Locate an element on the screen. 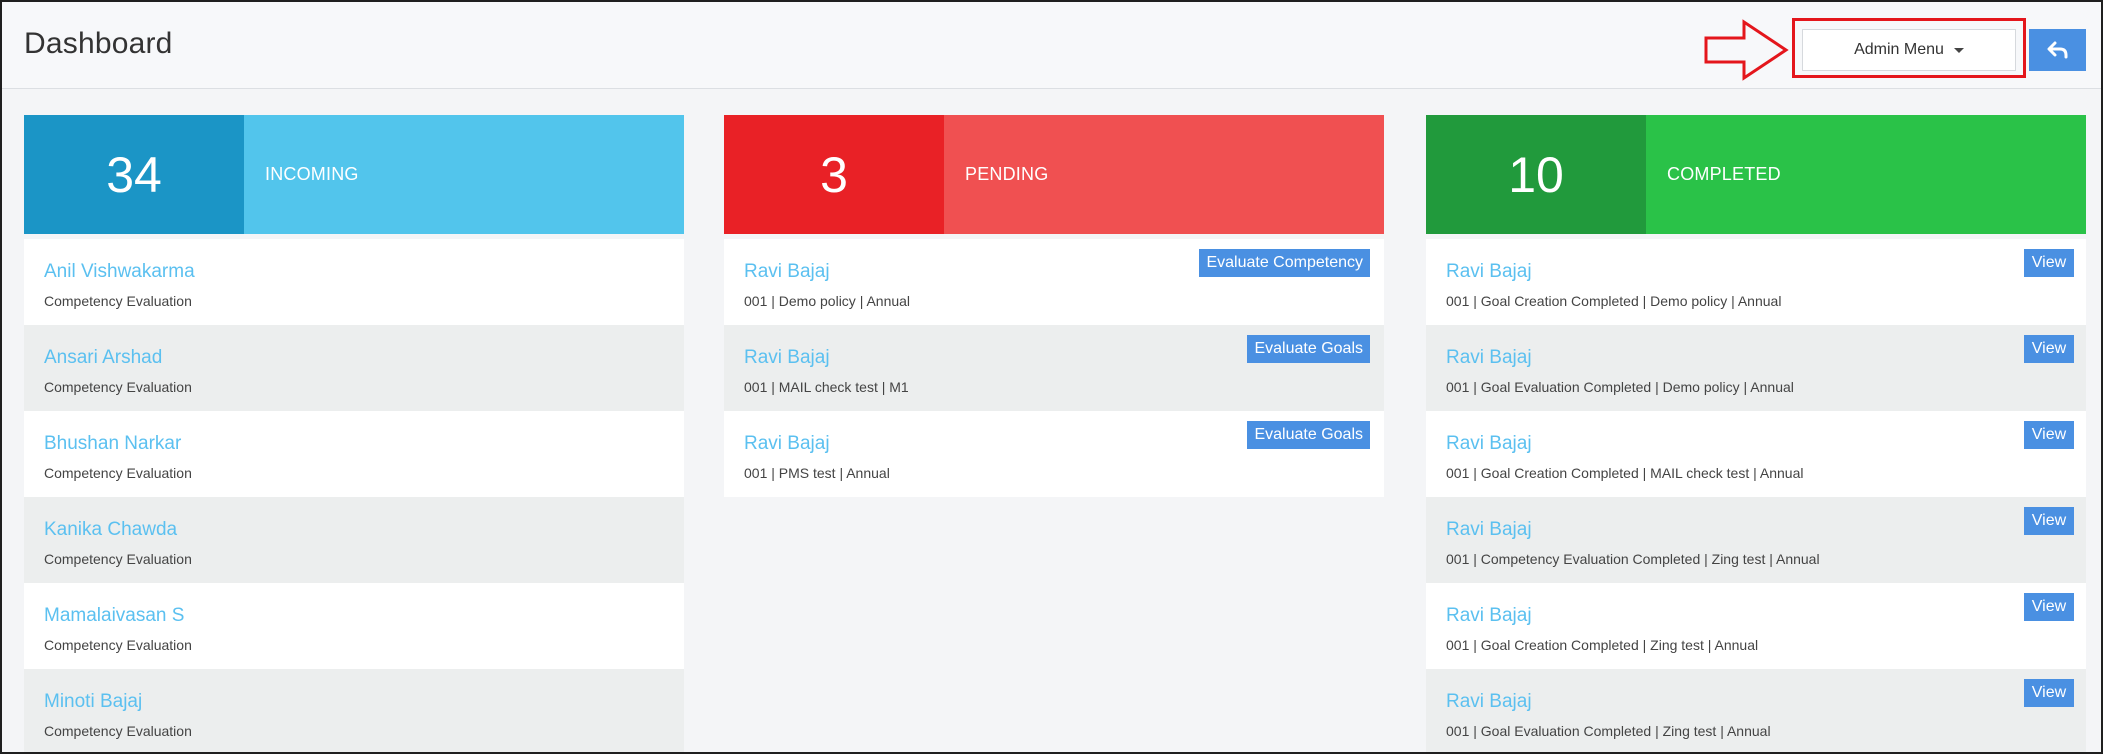 The image size is (2103, 754). employee-link: Minoti Bajaj is located at coordinates (364, 702).